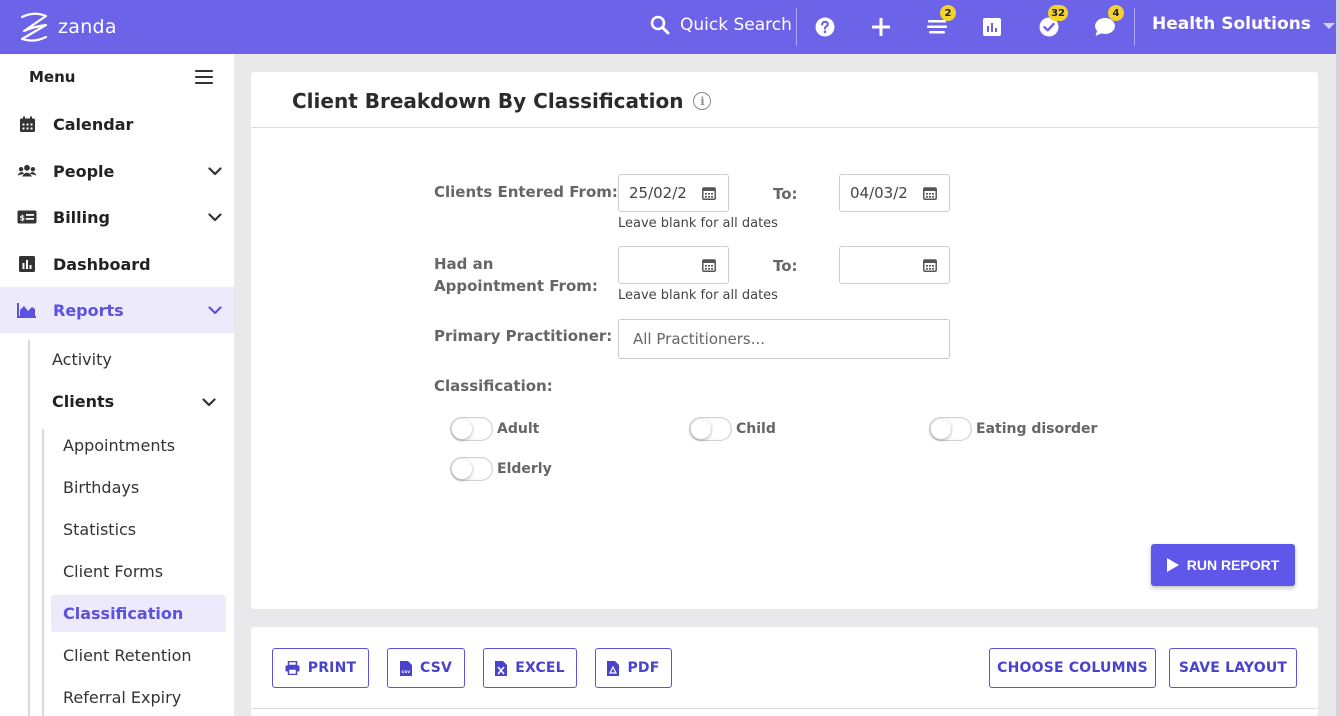  I want to click on messages-badge: 4, so click(1116, 13).